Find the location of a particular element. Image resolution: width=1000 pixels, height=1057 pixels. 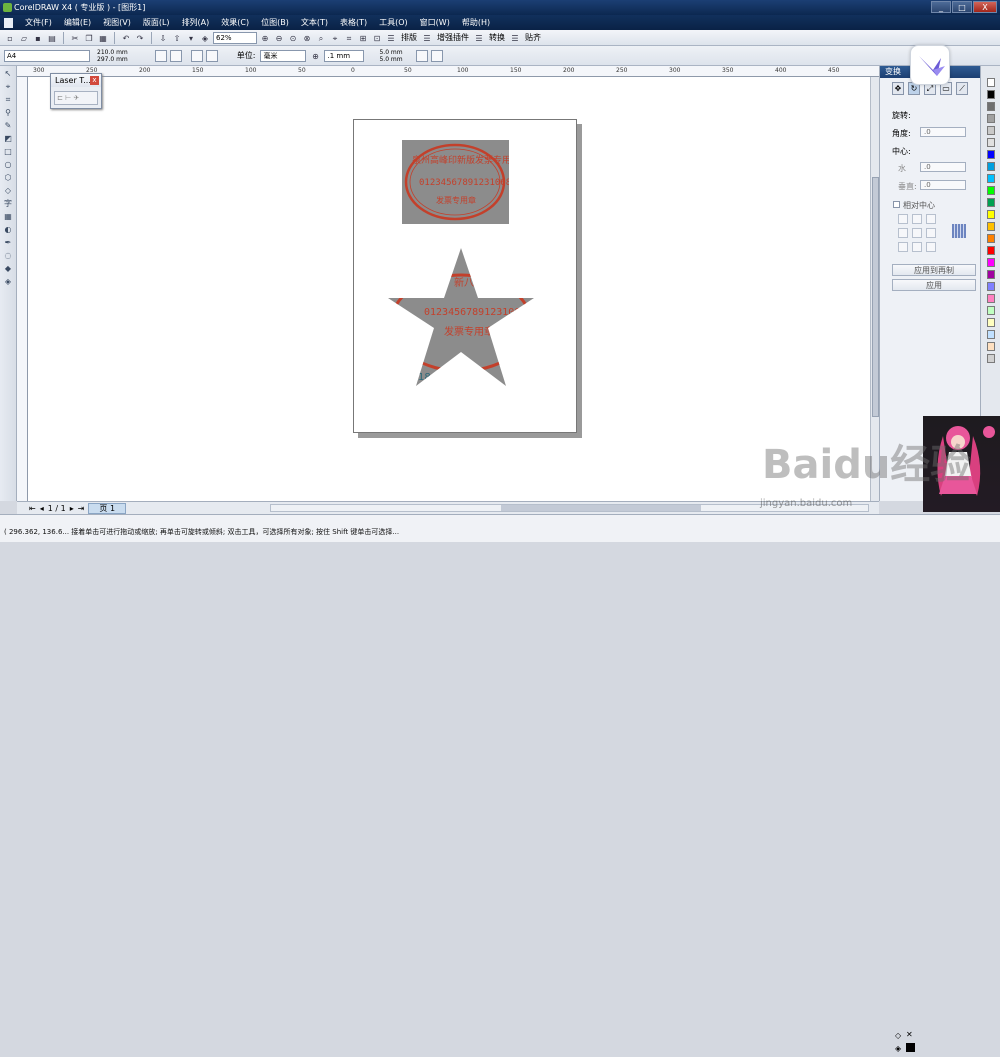

next-page-icon: ▸ is located at coordinates (72, 508).